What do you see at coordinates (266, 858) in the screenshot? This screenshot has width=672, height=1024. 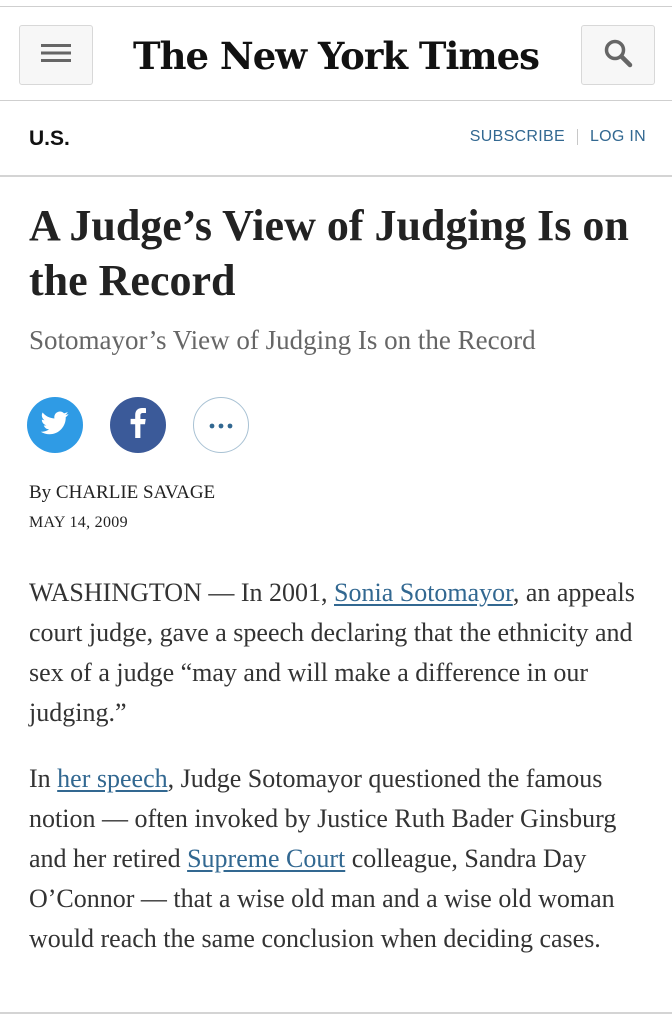 I see `supreme-court-link: Supreme Court` at bounding box center [266, 858].